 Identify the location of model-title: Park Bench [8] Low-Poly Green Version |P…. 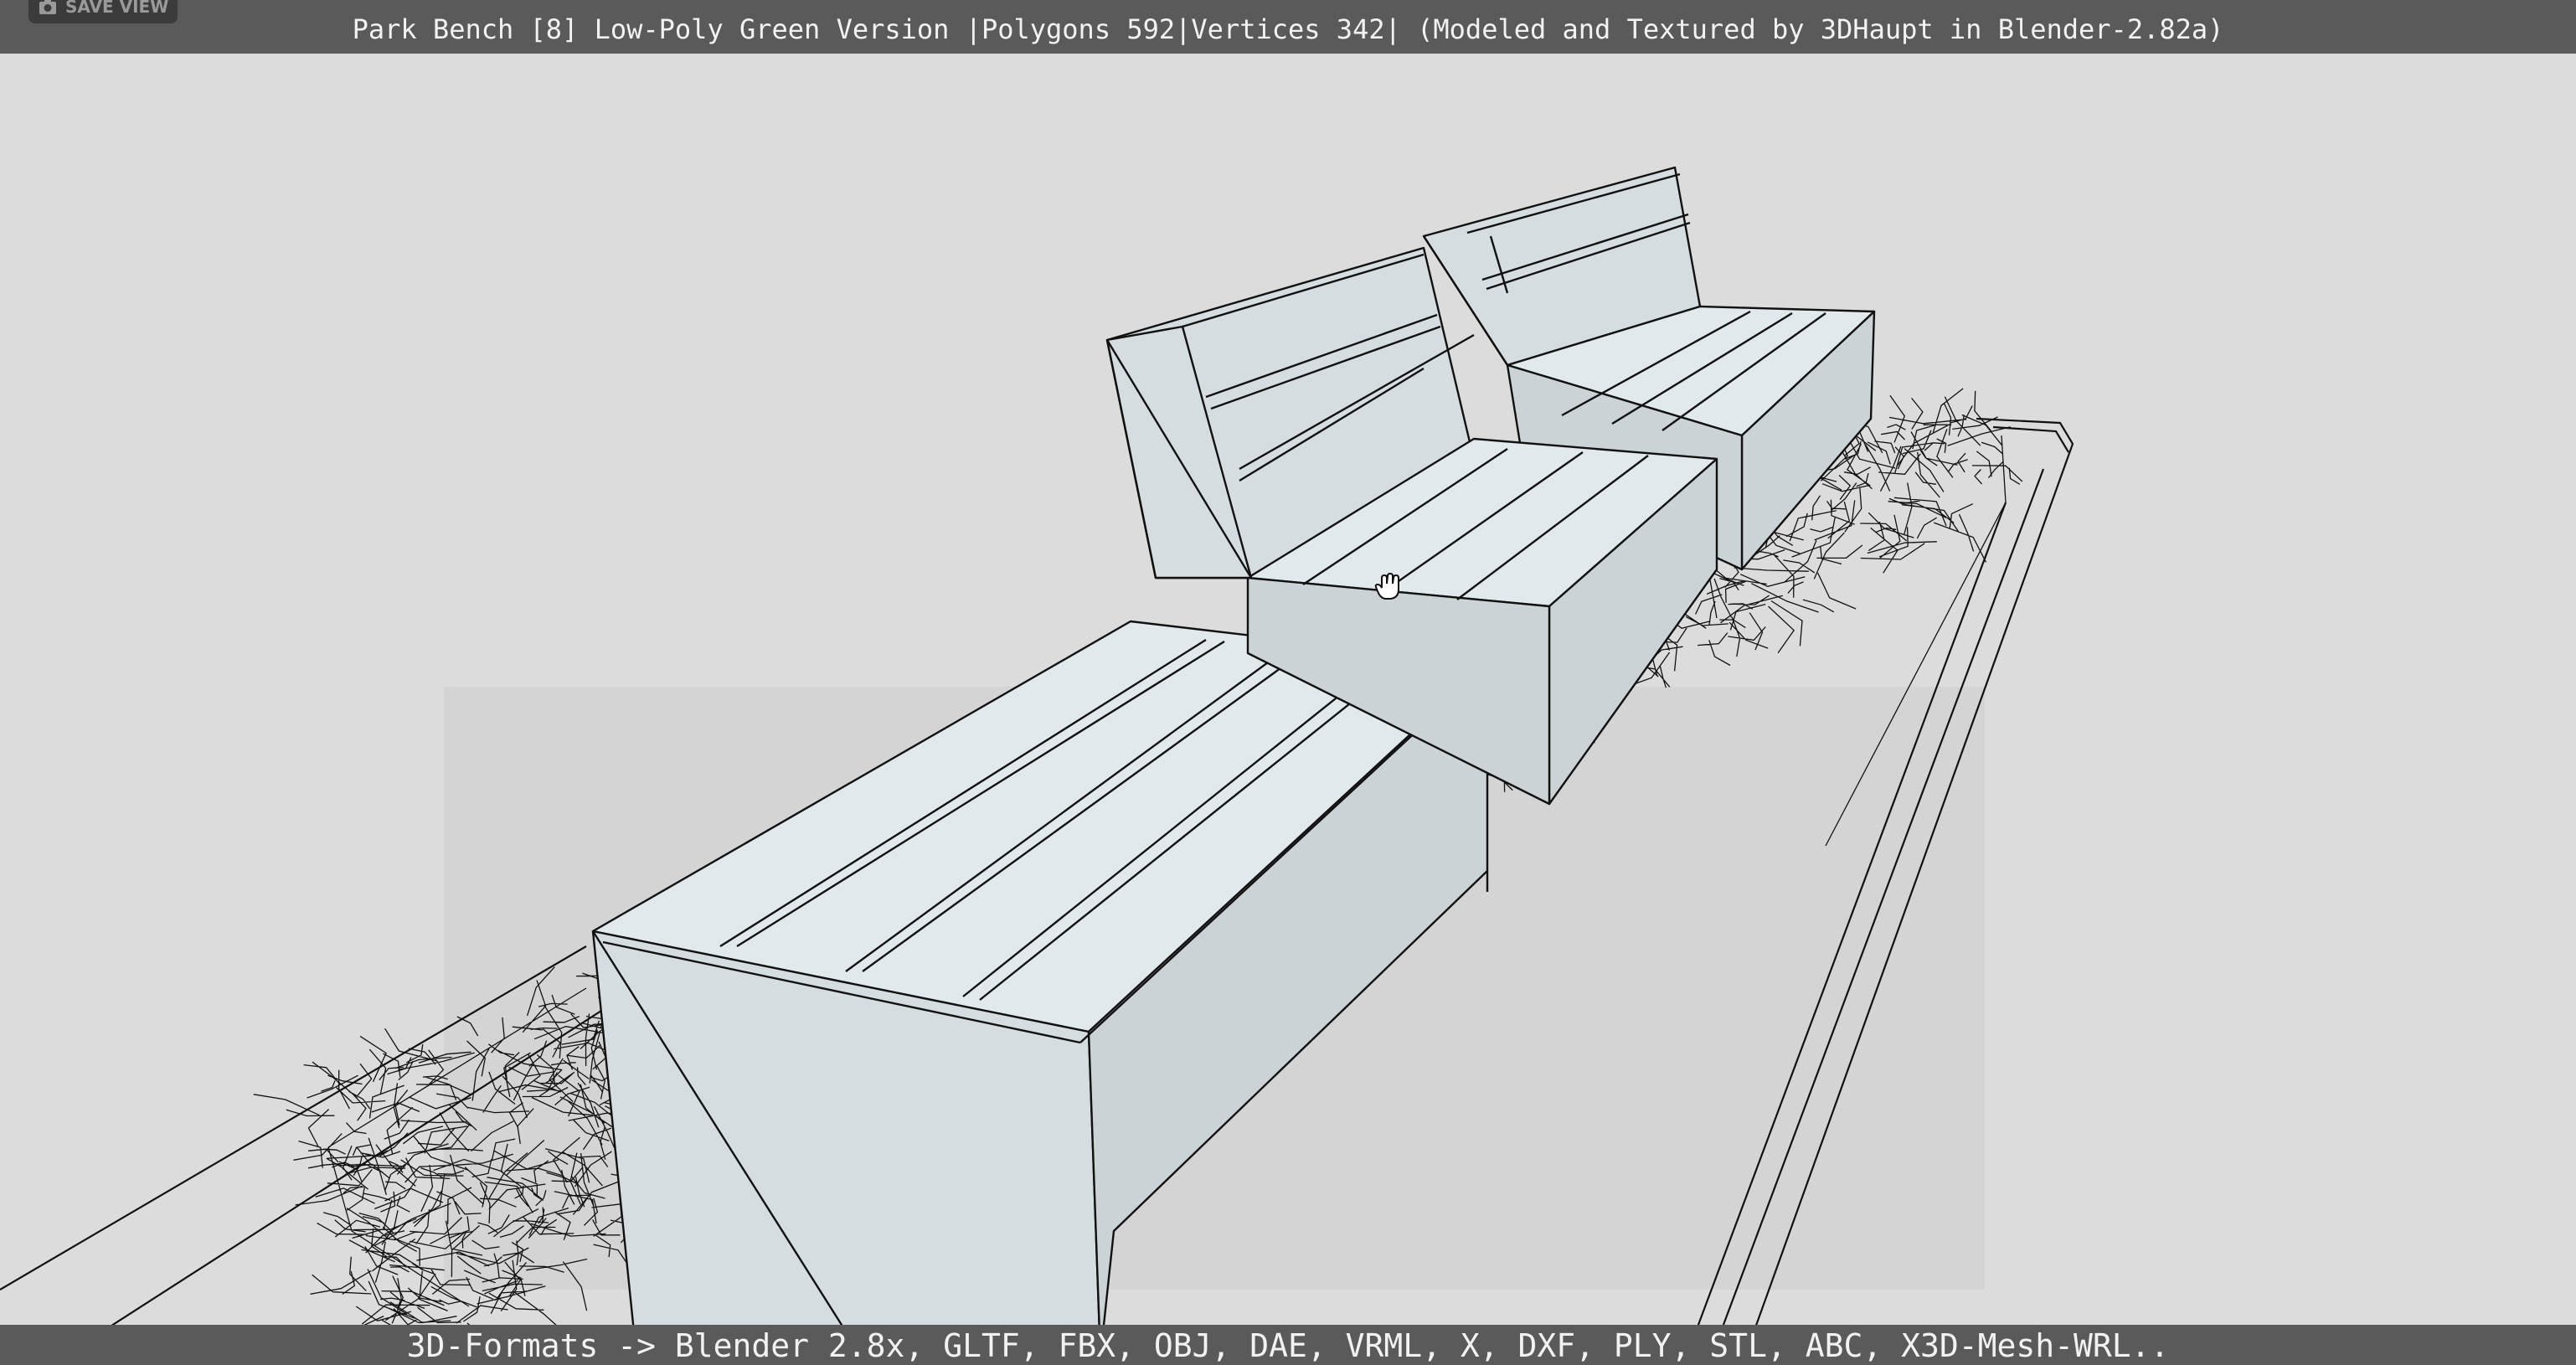
(1288, 29).